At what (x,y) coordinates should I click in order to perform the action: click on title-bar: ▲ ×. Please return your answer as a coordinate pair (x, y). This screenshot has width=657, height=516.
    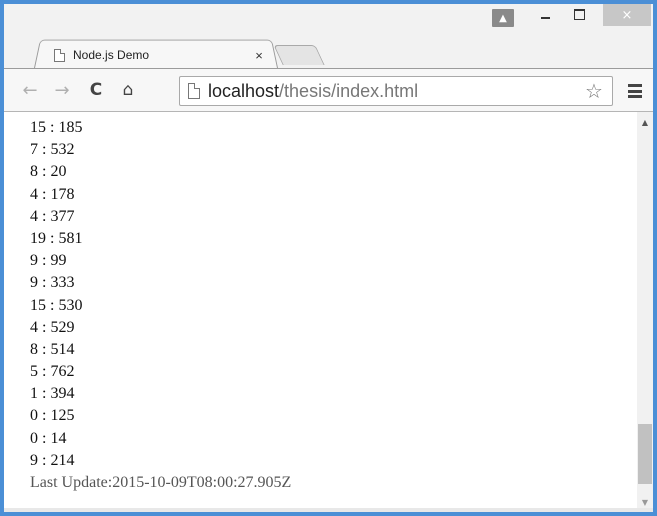
    Looking at the image, I should click on (328, 22).